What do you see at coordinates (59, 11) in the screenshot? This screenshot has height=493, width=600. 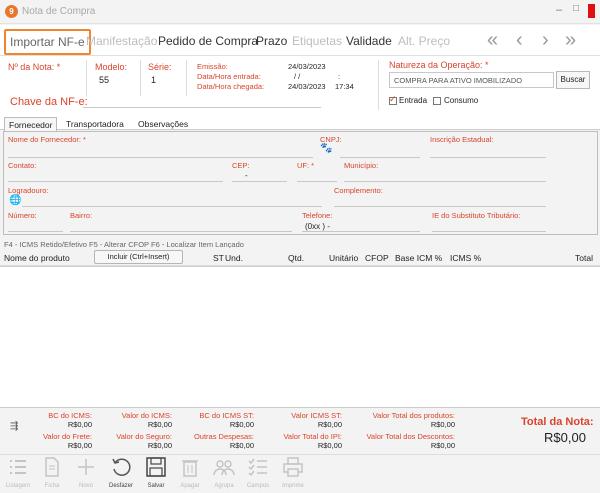 I see `window-title: Nota de Compra` at bounding box center [59, 11].